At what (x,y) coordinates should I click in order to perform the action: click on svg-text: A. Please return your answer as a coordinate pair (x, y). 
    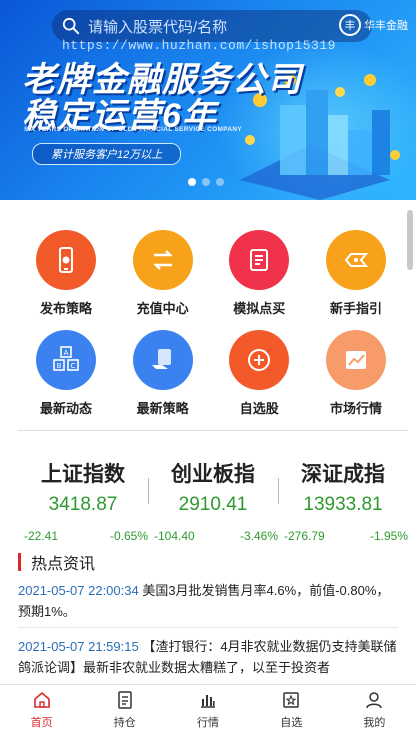
    Looking at the image, I should click on (66, 353).